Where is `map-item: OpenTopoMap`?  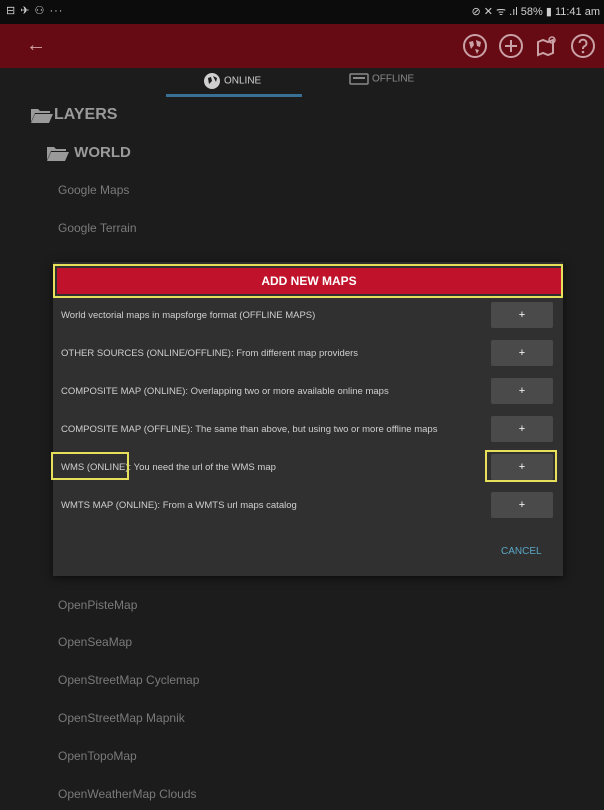
map-item: OpenTopoMap is located at coordinates (97, 756).